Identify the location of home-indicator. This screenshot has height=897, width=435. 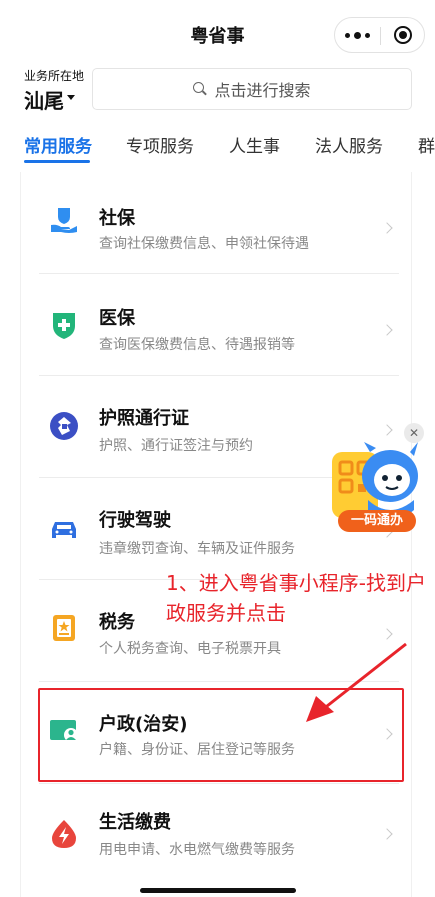
(218, 890).